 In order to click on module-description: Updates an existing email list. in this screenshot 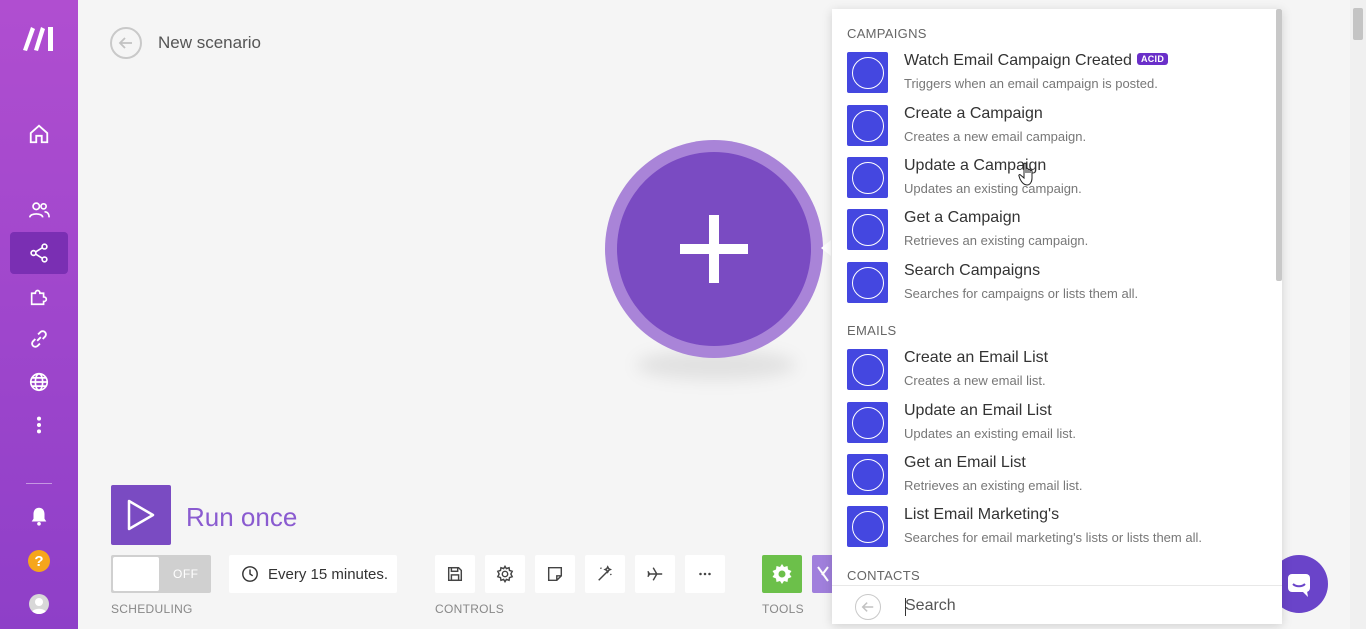, I will do `click(990, 433)`.